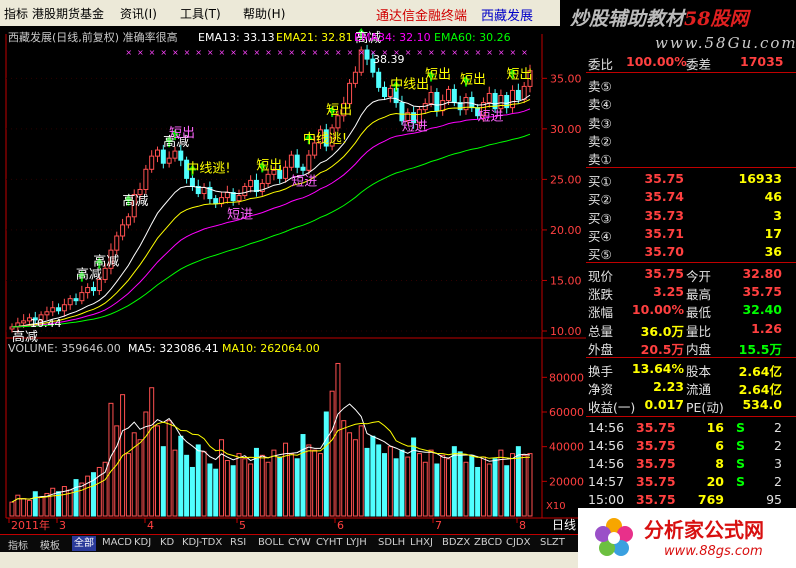 The width and height of the screenshot is (796, 568). Describe the element at coordinates (741, 482) in the screenshot. I see `tick-side: S` at that location.